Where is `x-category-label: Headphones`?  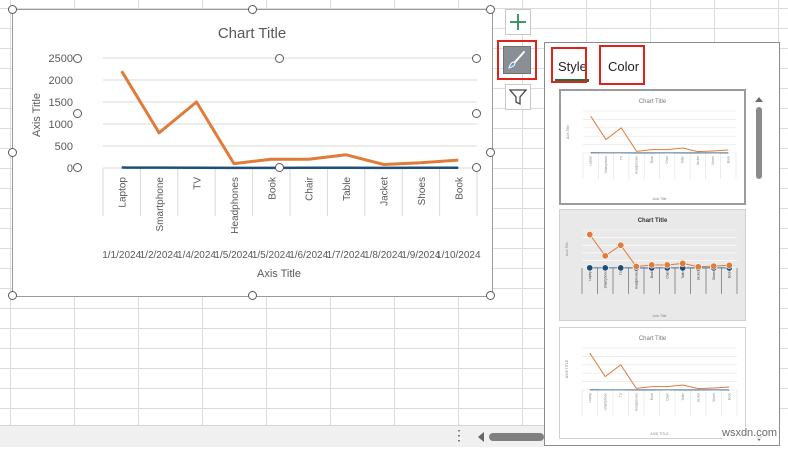
x-category-label: Headphones is located at coordinates (235, 205).